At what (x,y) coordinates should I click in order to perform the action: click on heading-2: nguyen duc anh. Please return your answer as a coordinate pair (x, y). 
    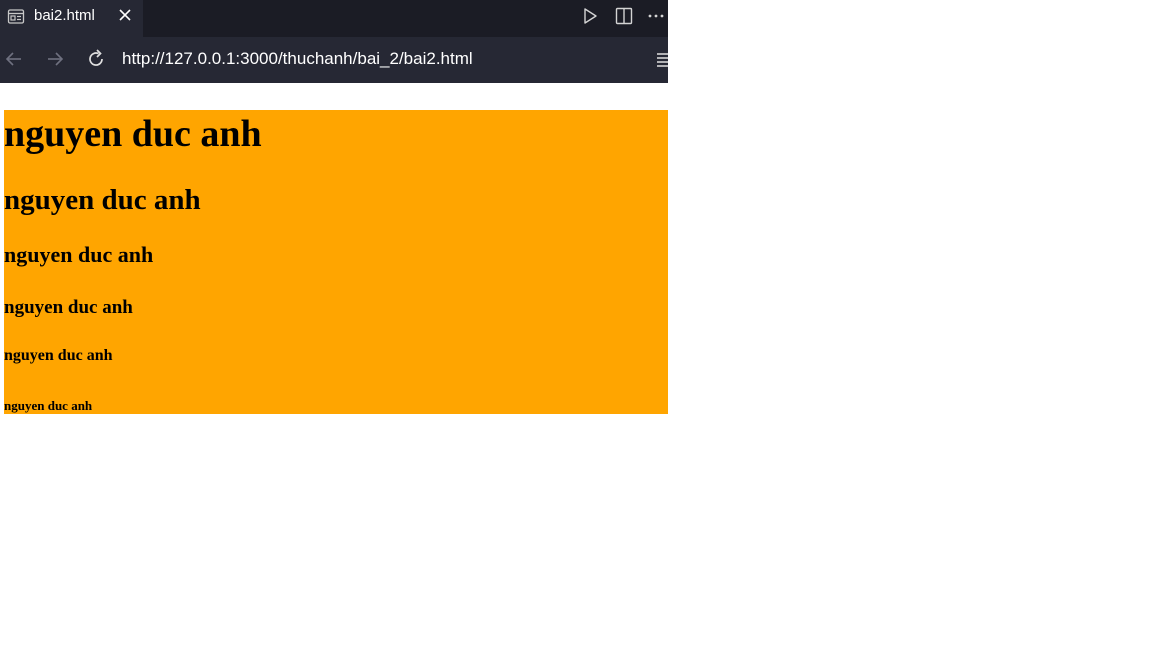
    Looking at the image, I should click on (102, 200).